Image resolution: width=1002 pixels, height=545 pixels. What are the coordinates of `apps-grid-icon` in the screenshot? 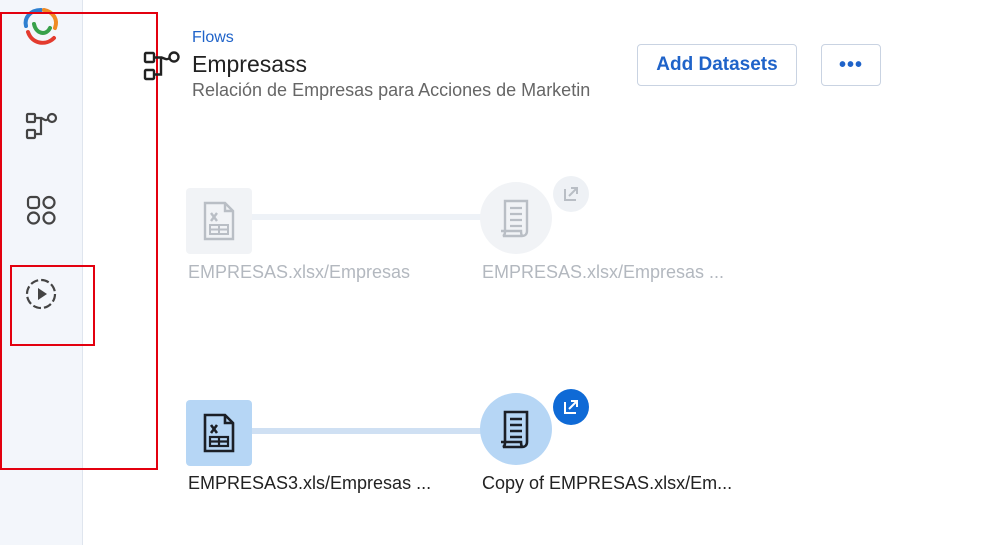 It's located at (41, 210).